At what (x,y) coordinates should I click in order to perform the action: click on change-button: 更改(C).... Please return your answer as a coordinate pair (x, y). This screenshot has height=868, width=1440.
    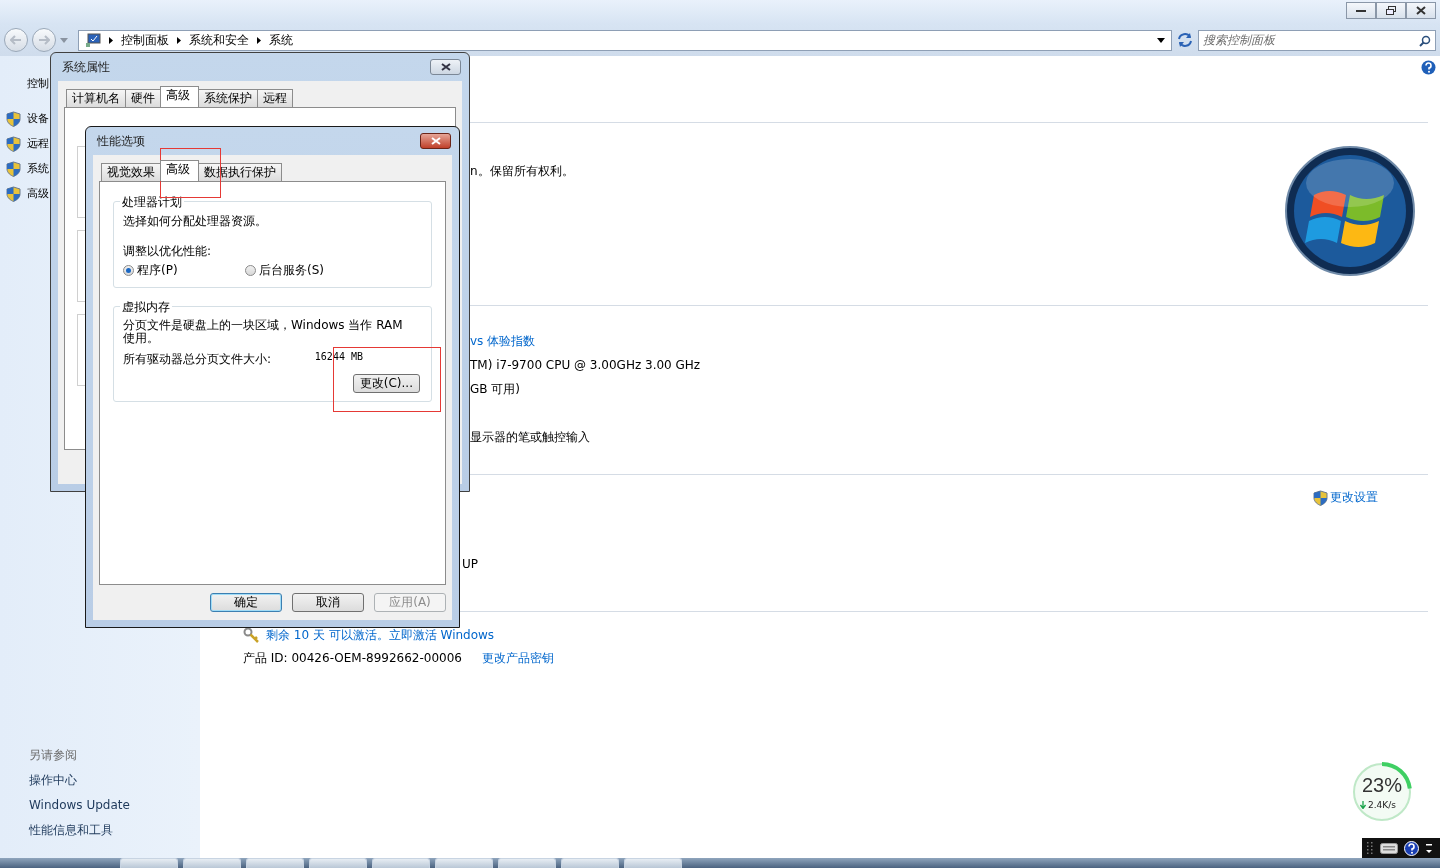
    Looking at the image, I should click on (386, 383).